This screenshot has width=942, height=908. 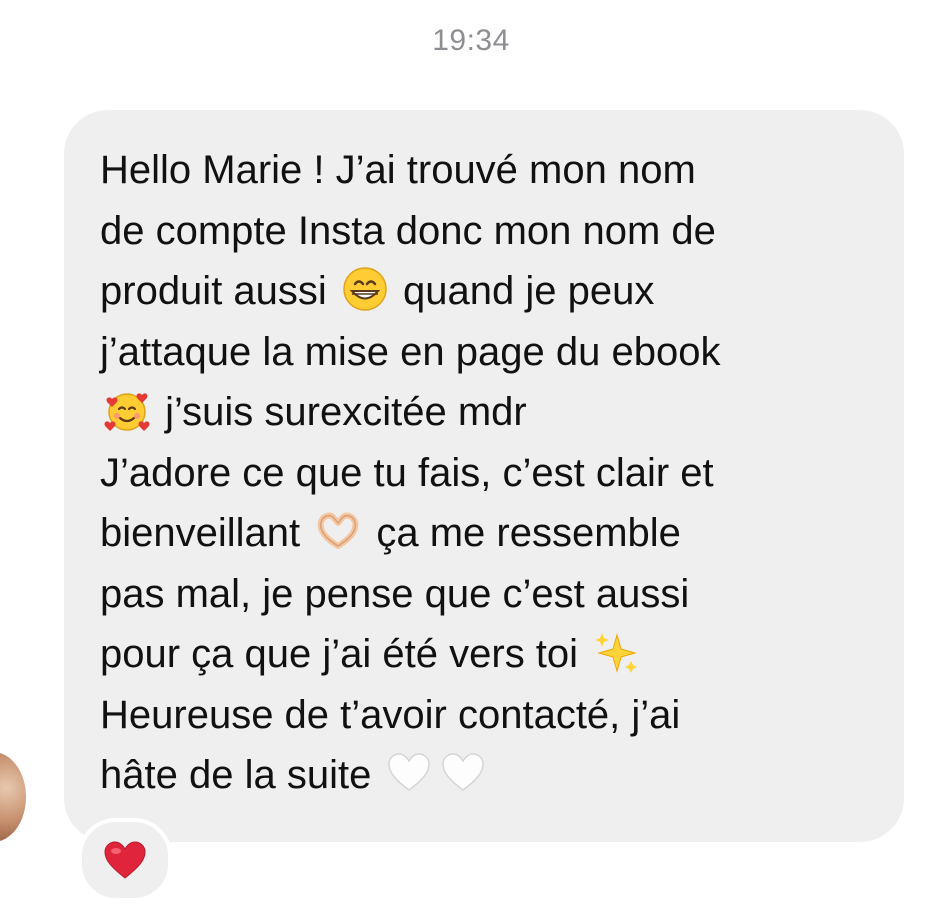 I want to click on red-heart-icon, so click(x=125, y=860).